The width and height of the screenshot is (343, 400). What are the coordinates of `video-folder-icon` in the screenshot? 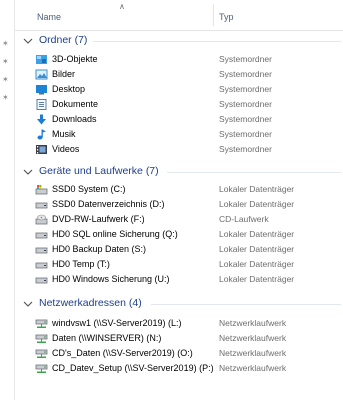 It's located at (41, 149).